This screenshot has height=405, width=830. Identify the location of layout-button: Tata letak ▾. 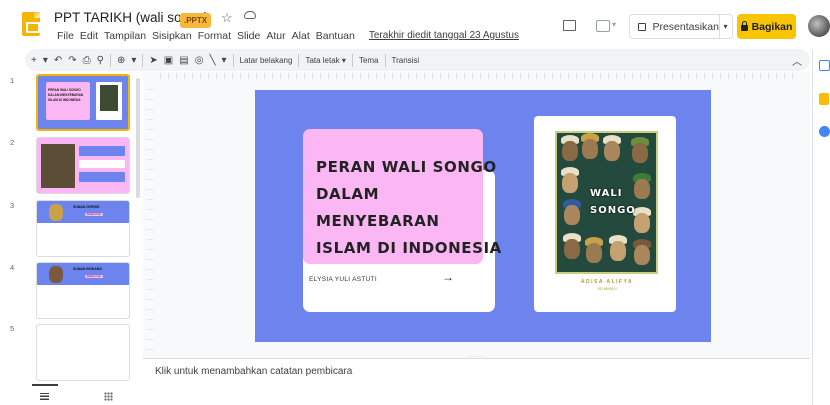
(325, 60).